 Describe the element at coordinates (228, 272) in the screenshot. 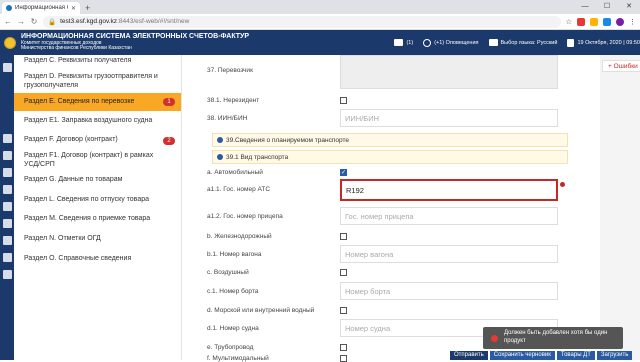

I see `air-label: c. Воздушный` at that location.